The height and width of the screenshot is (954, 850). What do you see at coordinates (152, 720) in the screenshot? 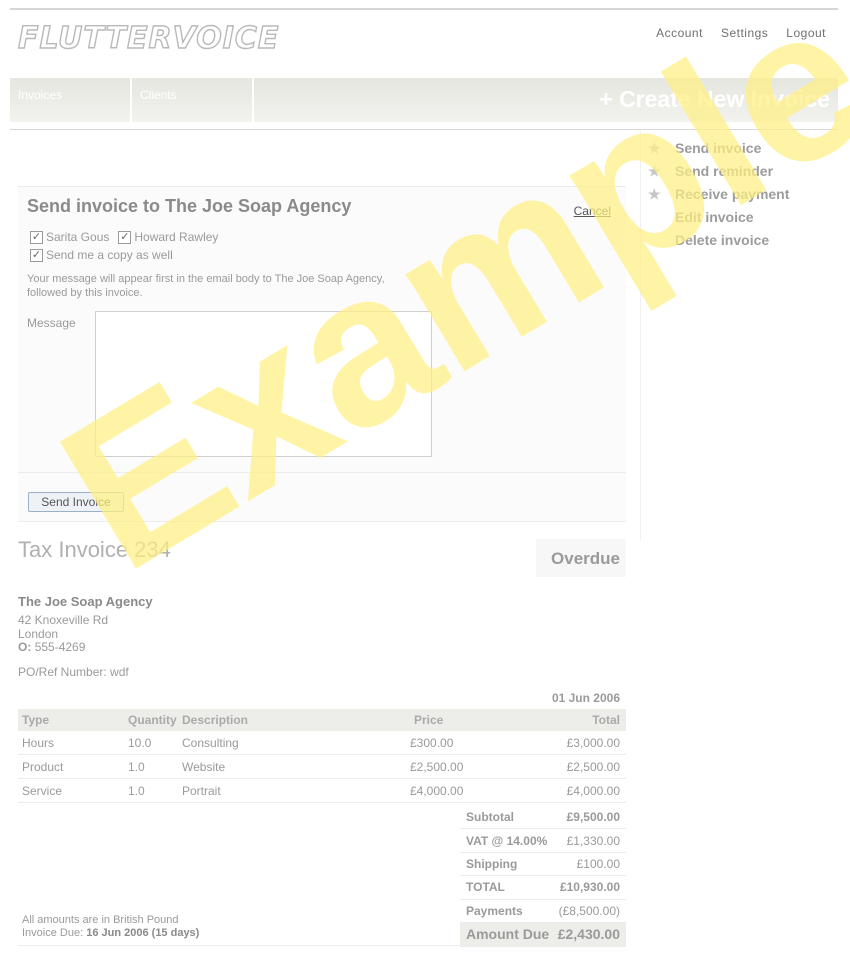
I see `column-header-quantity: Quantity` at bounding box center [152, 720].